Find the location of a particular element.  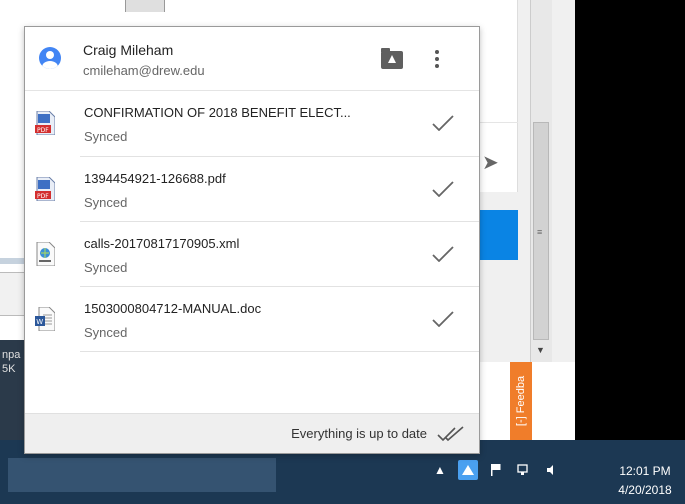

scroll-grip-icon: ≡ is located at coordinates (540, 232).